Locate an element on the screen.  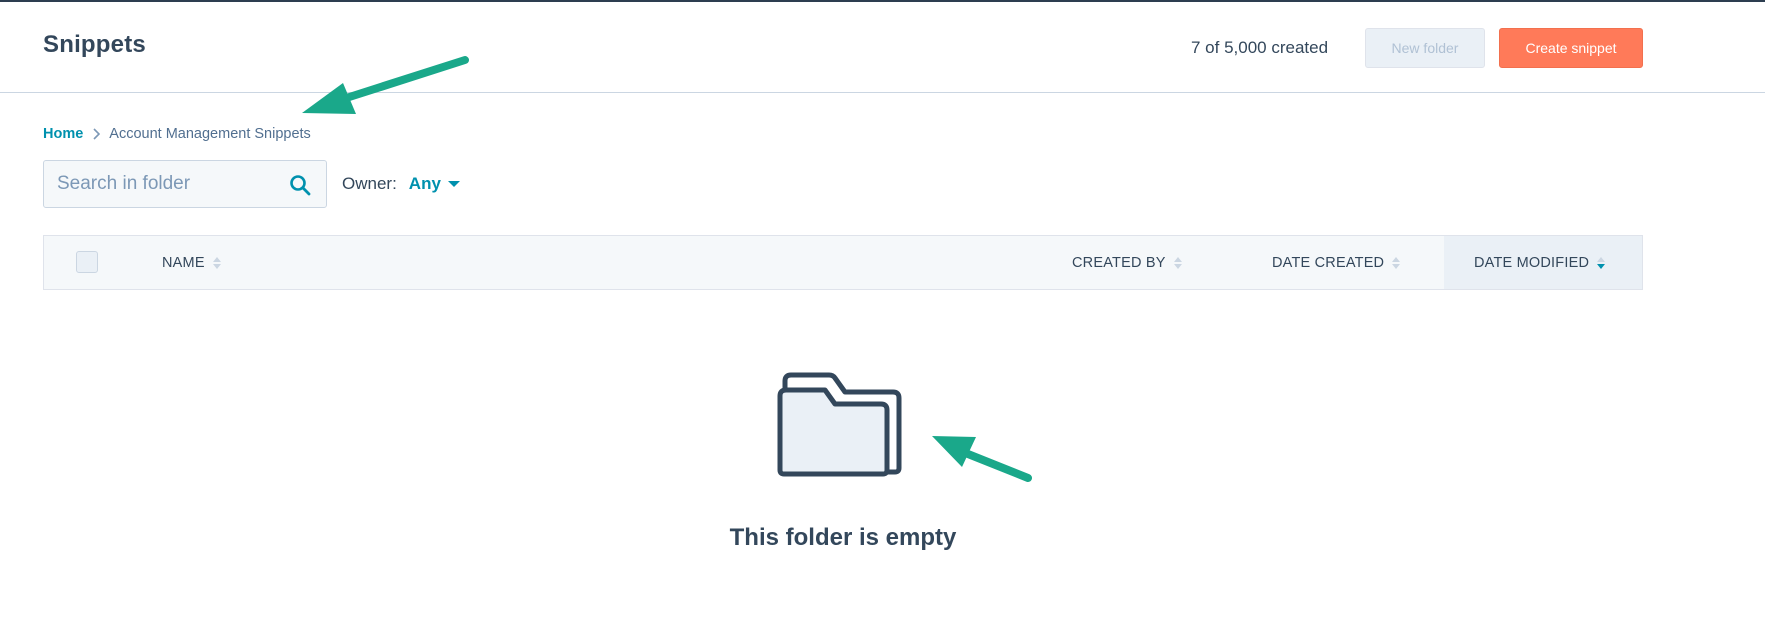
column-header-date-created: DATE CREATED is located at coordinates (1336, 262).